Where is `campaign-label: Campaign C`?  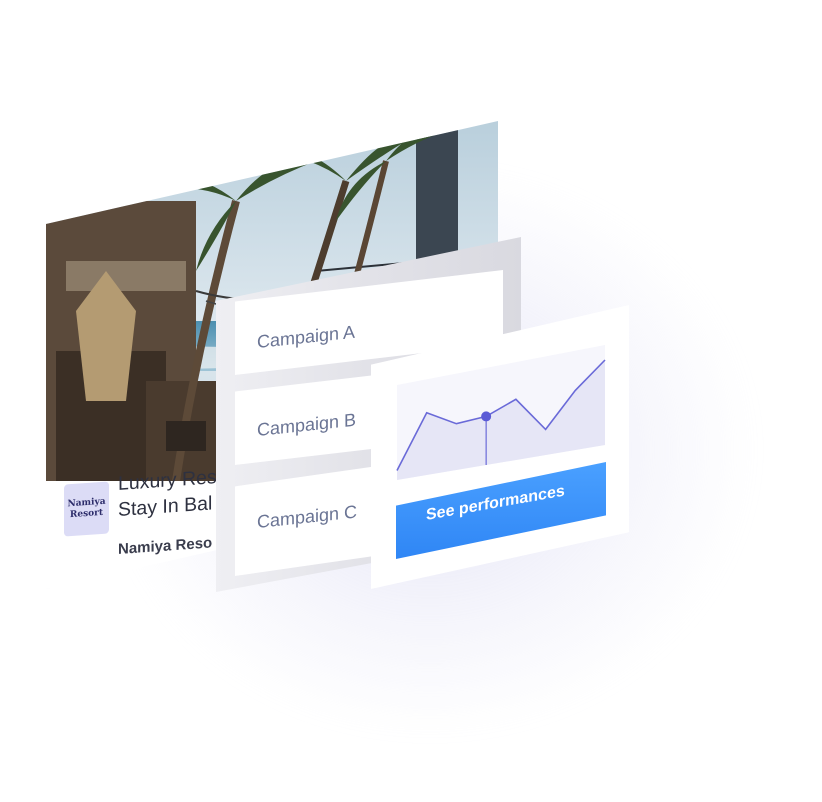
campaign-label: Campaign C is located at coordinates (307, 516).